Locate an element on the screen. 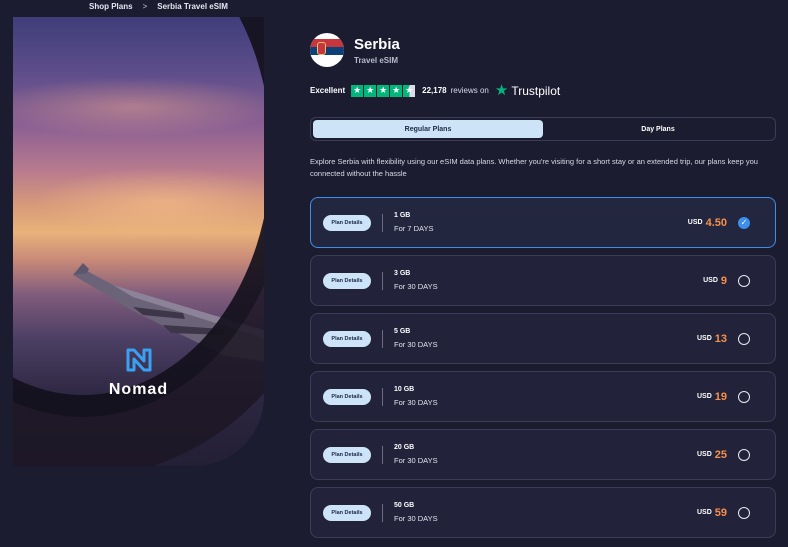 This screenshot has width=788, height=547. reviews-on-text: reviews on is located at coordinates (469, 90).